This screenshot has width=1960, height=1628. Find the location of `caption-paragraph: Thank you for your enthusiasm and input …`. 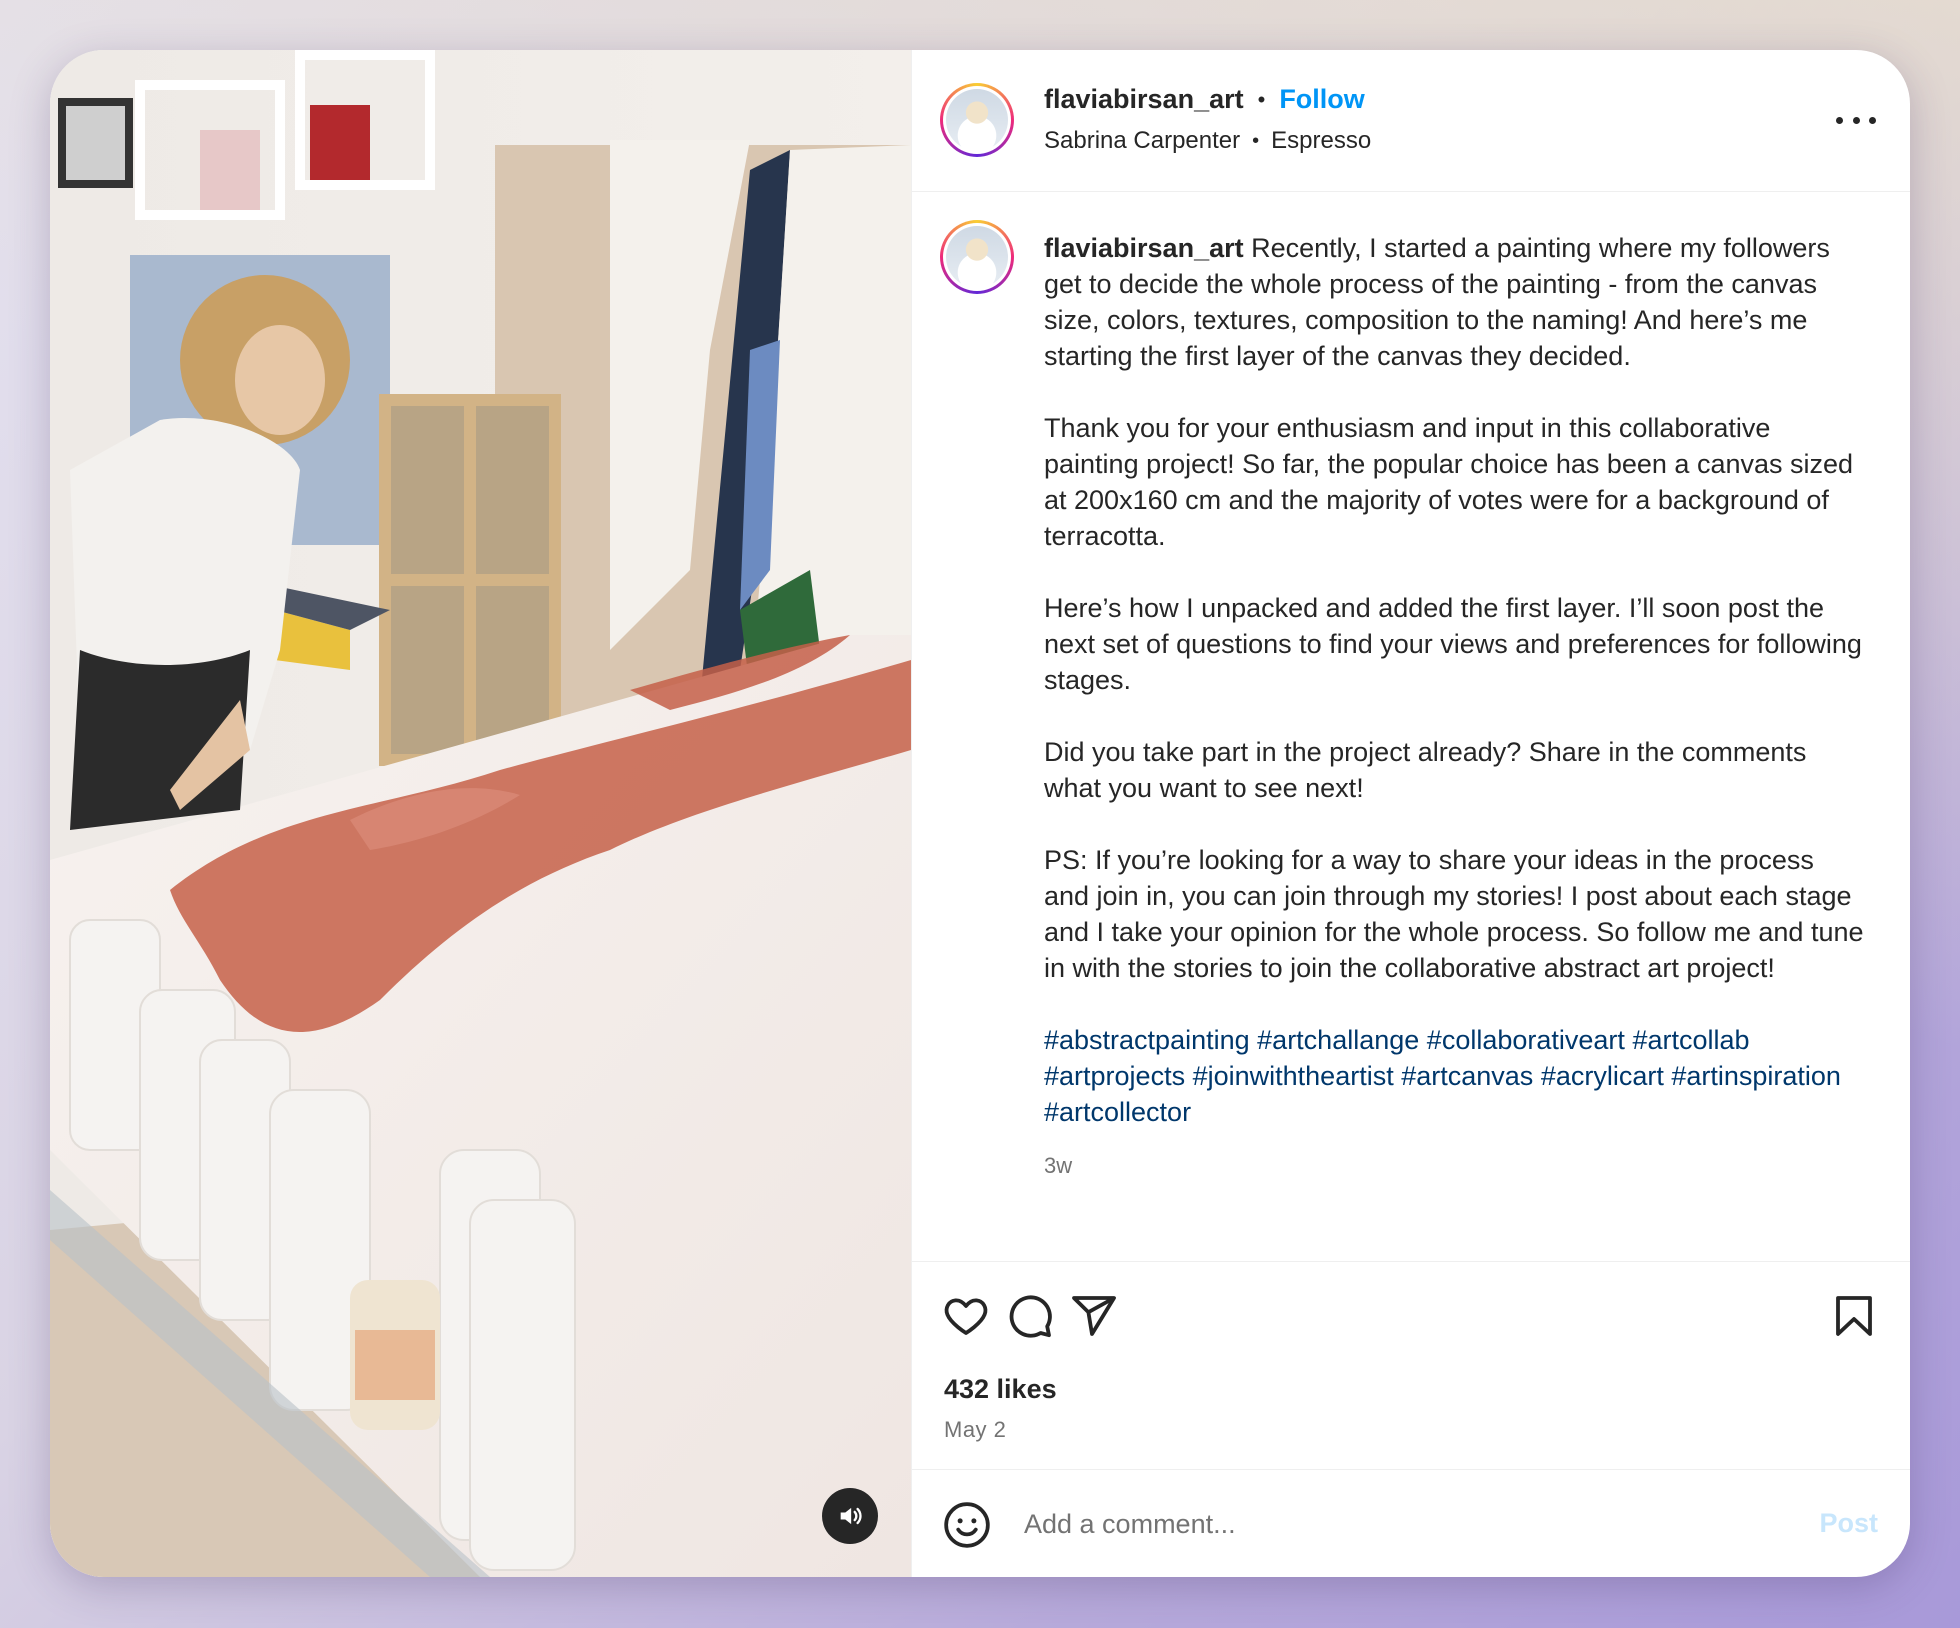

caption-paragraph: Thank you for your enthusiasm and input … is located at coordinates (1449, 482).